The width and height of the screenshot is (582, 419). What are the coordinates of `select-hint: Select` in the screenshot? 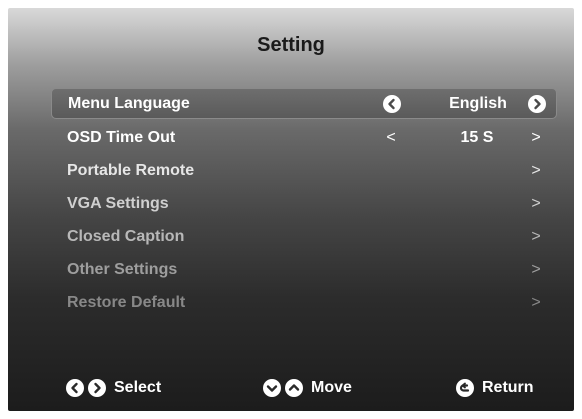 It's located at (113, 388).